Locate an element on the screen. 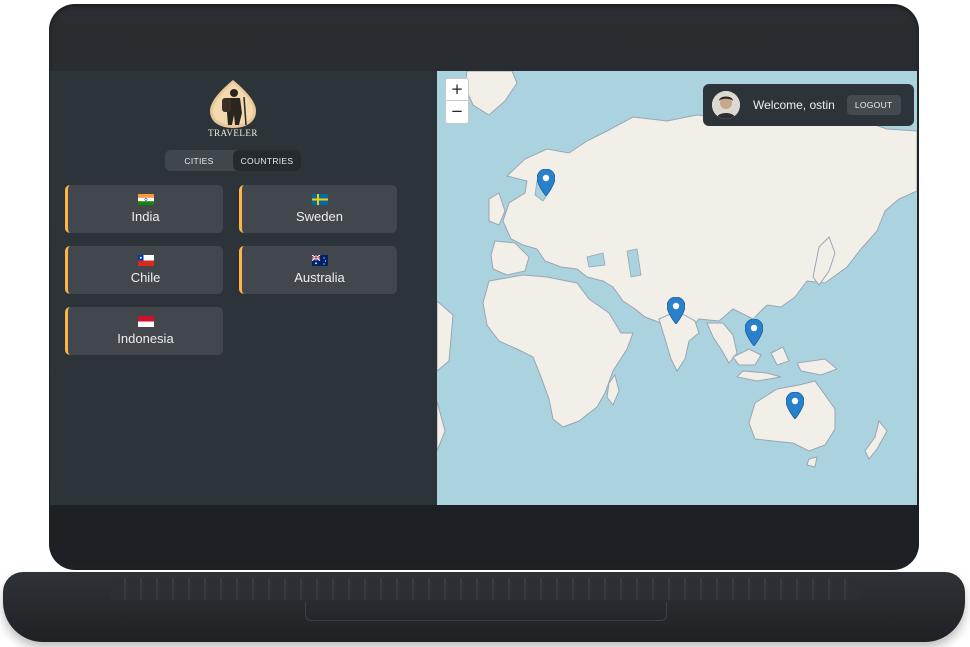  country-name: Indonesia is located at coordinates (145, 338).